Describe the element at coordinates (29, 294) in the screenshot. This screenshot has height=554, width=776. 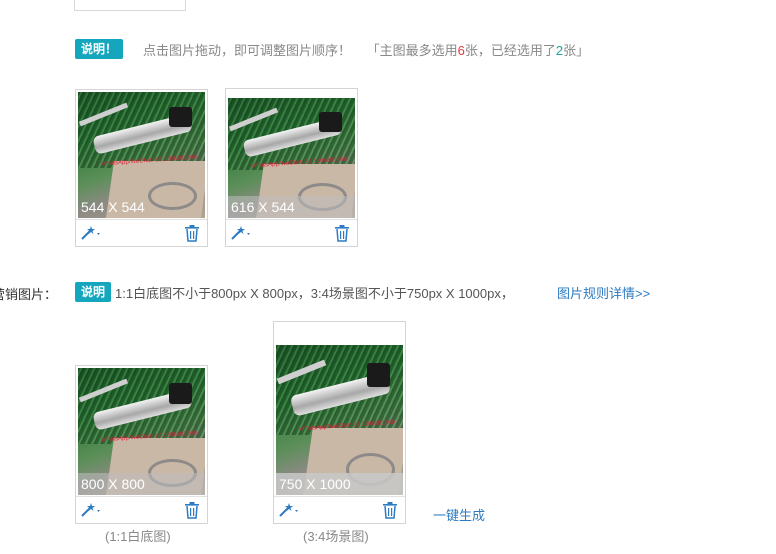
I see `marketing-images-label: 营销图片：` at that location.